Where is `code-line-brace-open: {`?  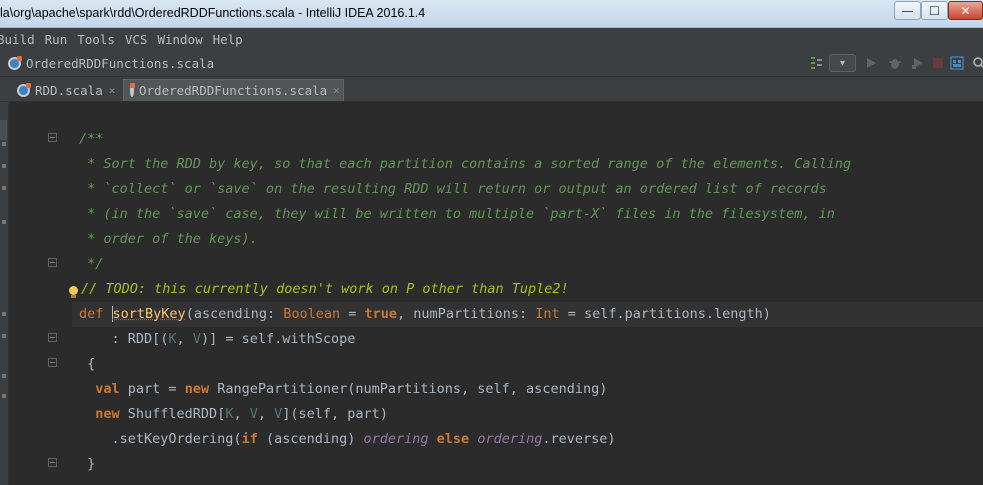
code-line-brace-open: { is located at coordinates (87, 364).